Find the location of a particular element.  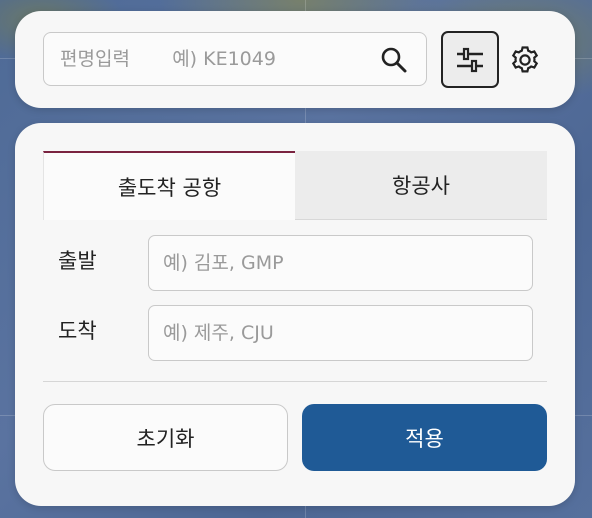

tab-airport: 출도착 공항 is located at coordinates (169, 185).